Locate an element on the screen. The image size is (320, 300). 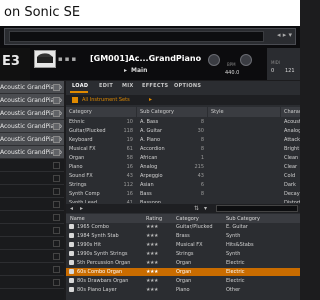
volume-knob is located at coordinates (214, 60).